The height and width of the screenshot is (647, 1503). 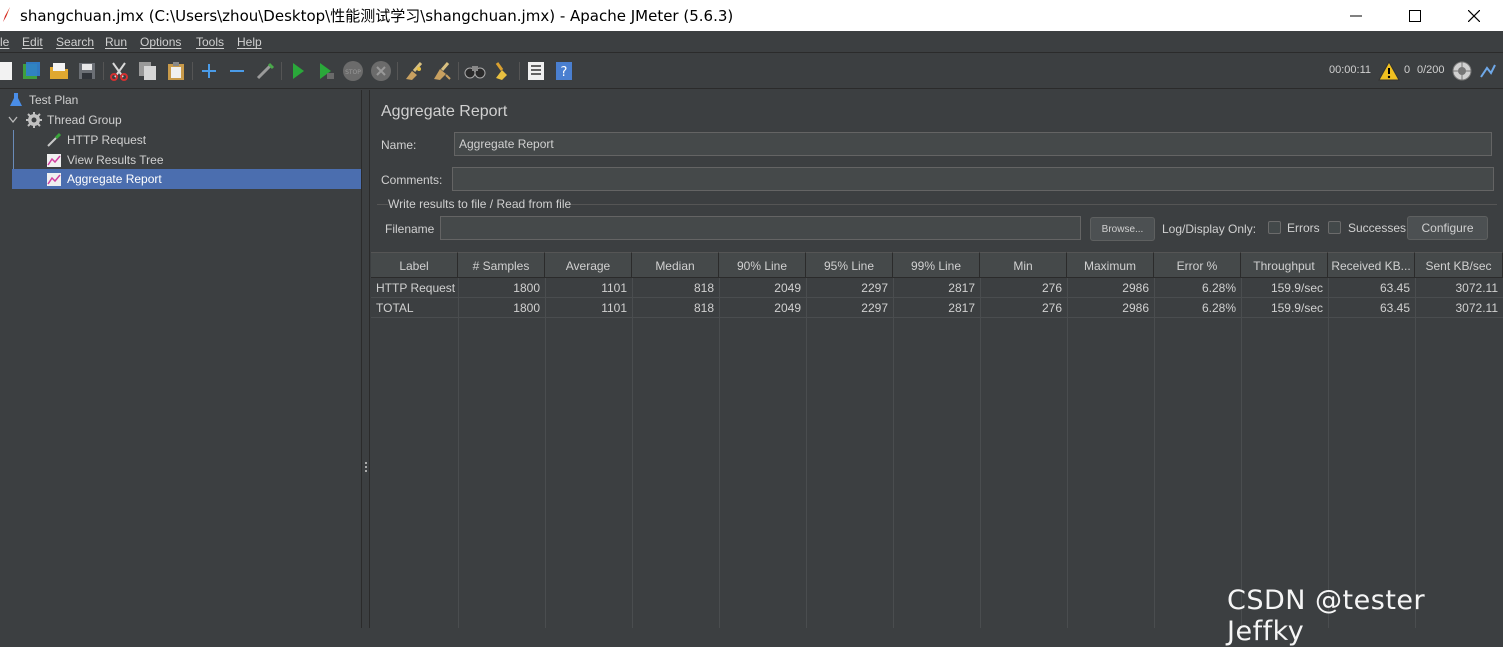 I want to click on toggle-button, so click(x=265, y=71).